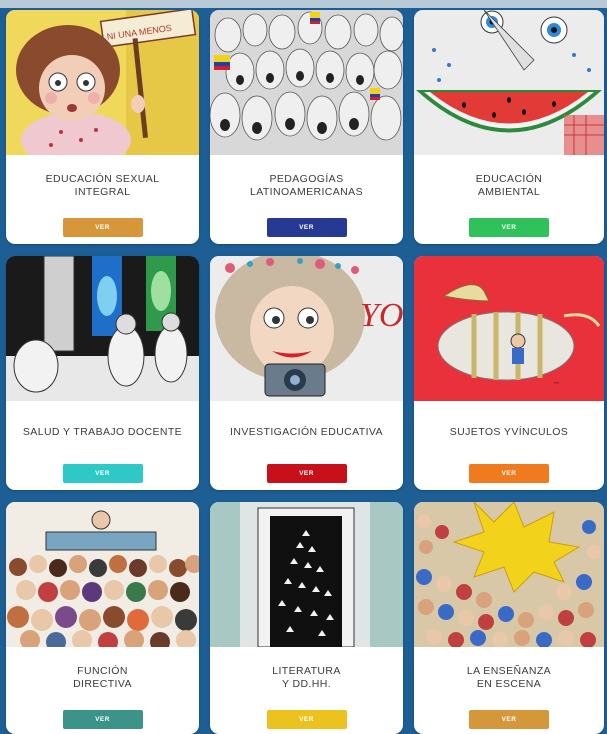 This screenshot has height=734, width=607. Describe the element at coordinates (102, 473) in the screenshot. I see `ver-button-salud-trabajo: VER` at that location.